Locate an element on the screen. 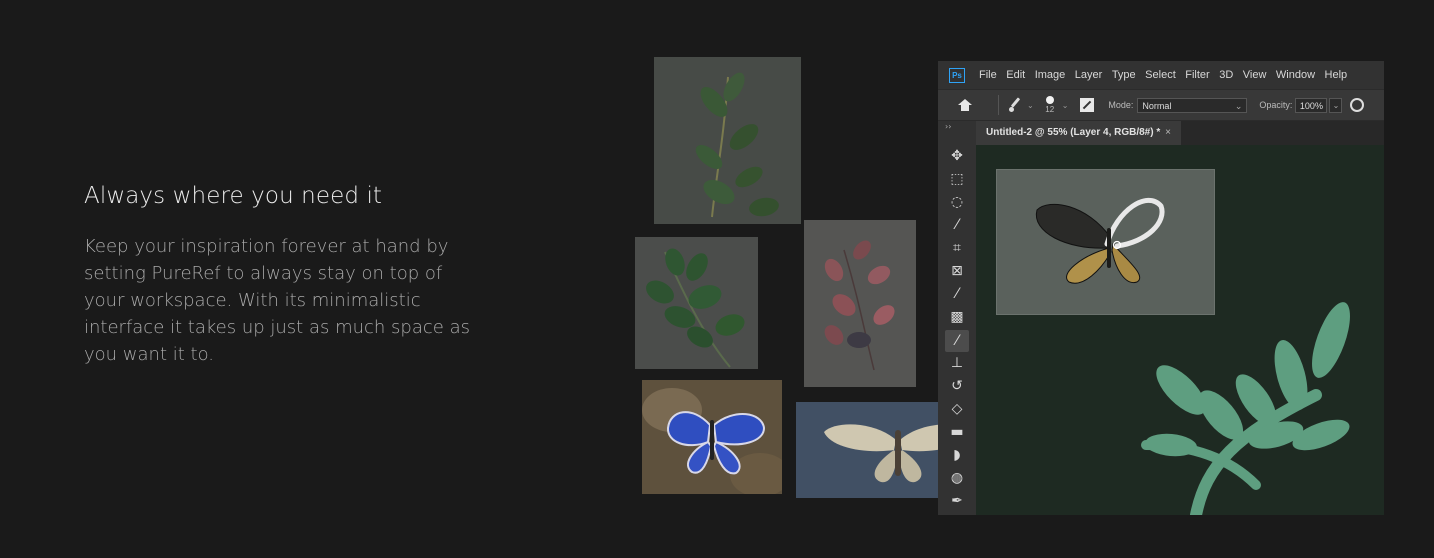 This screenshot has width=1434, height=558. options-divider is located at coordinates (998, 105).